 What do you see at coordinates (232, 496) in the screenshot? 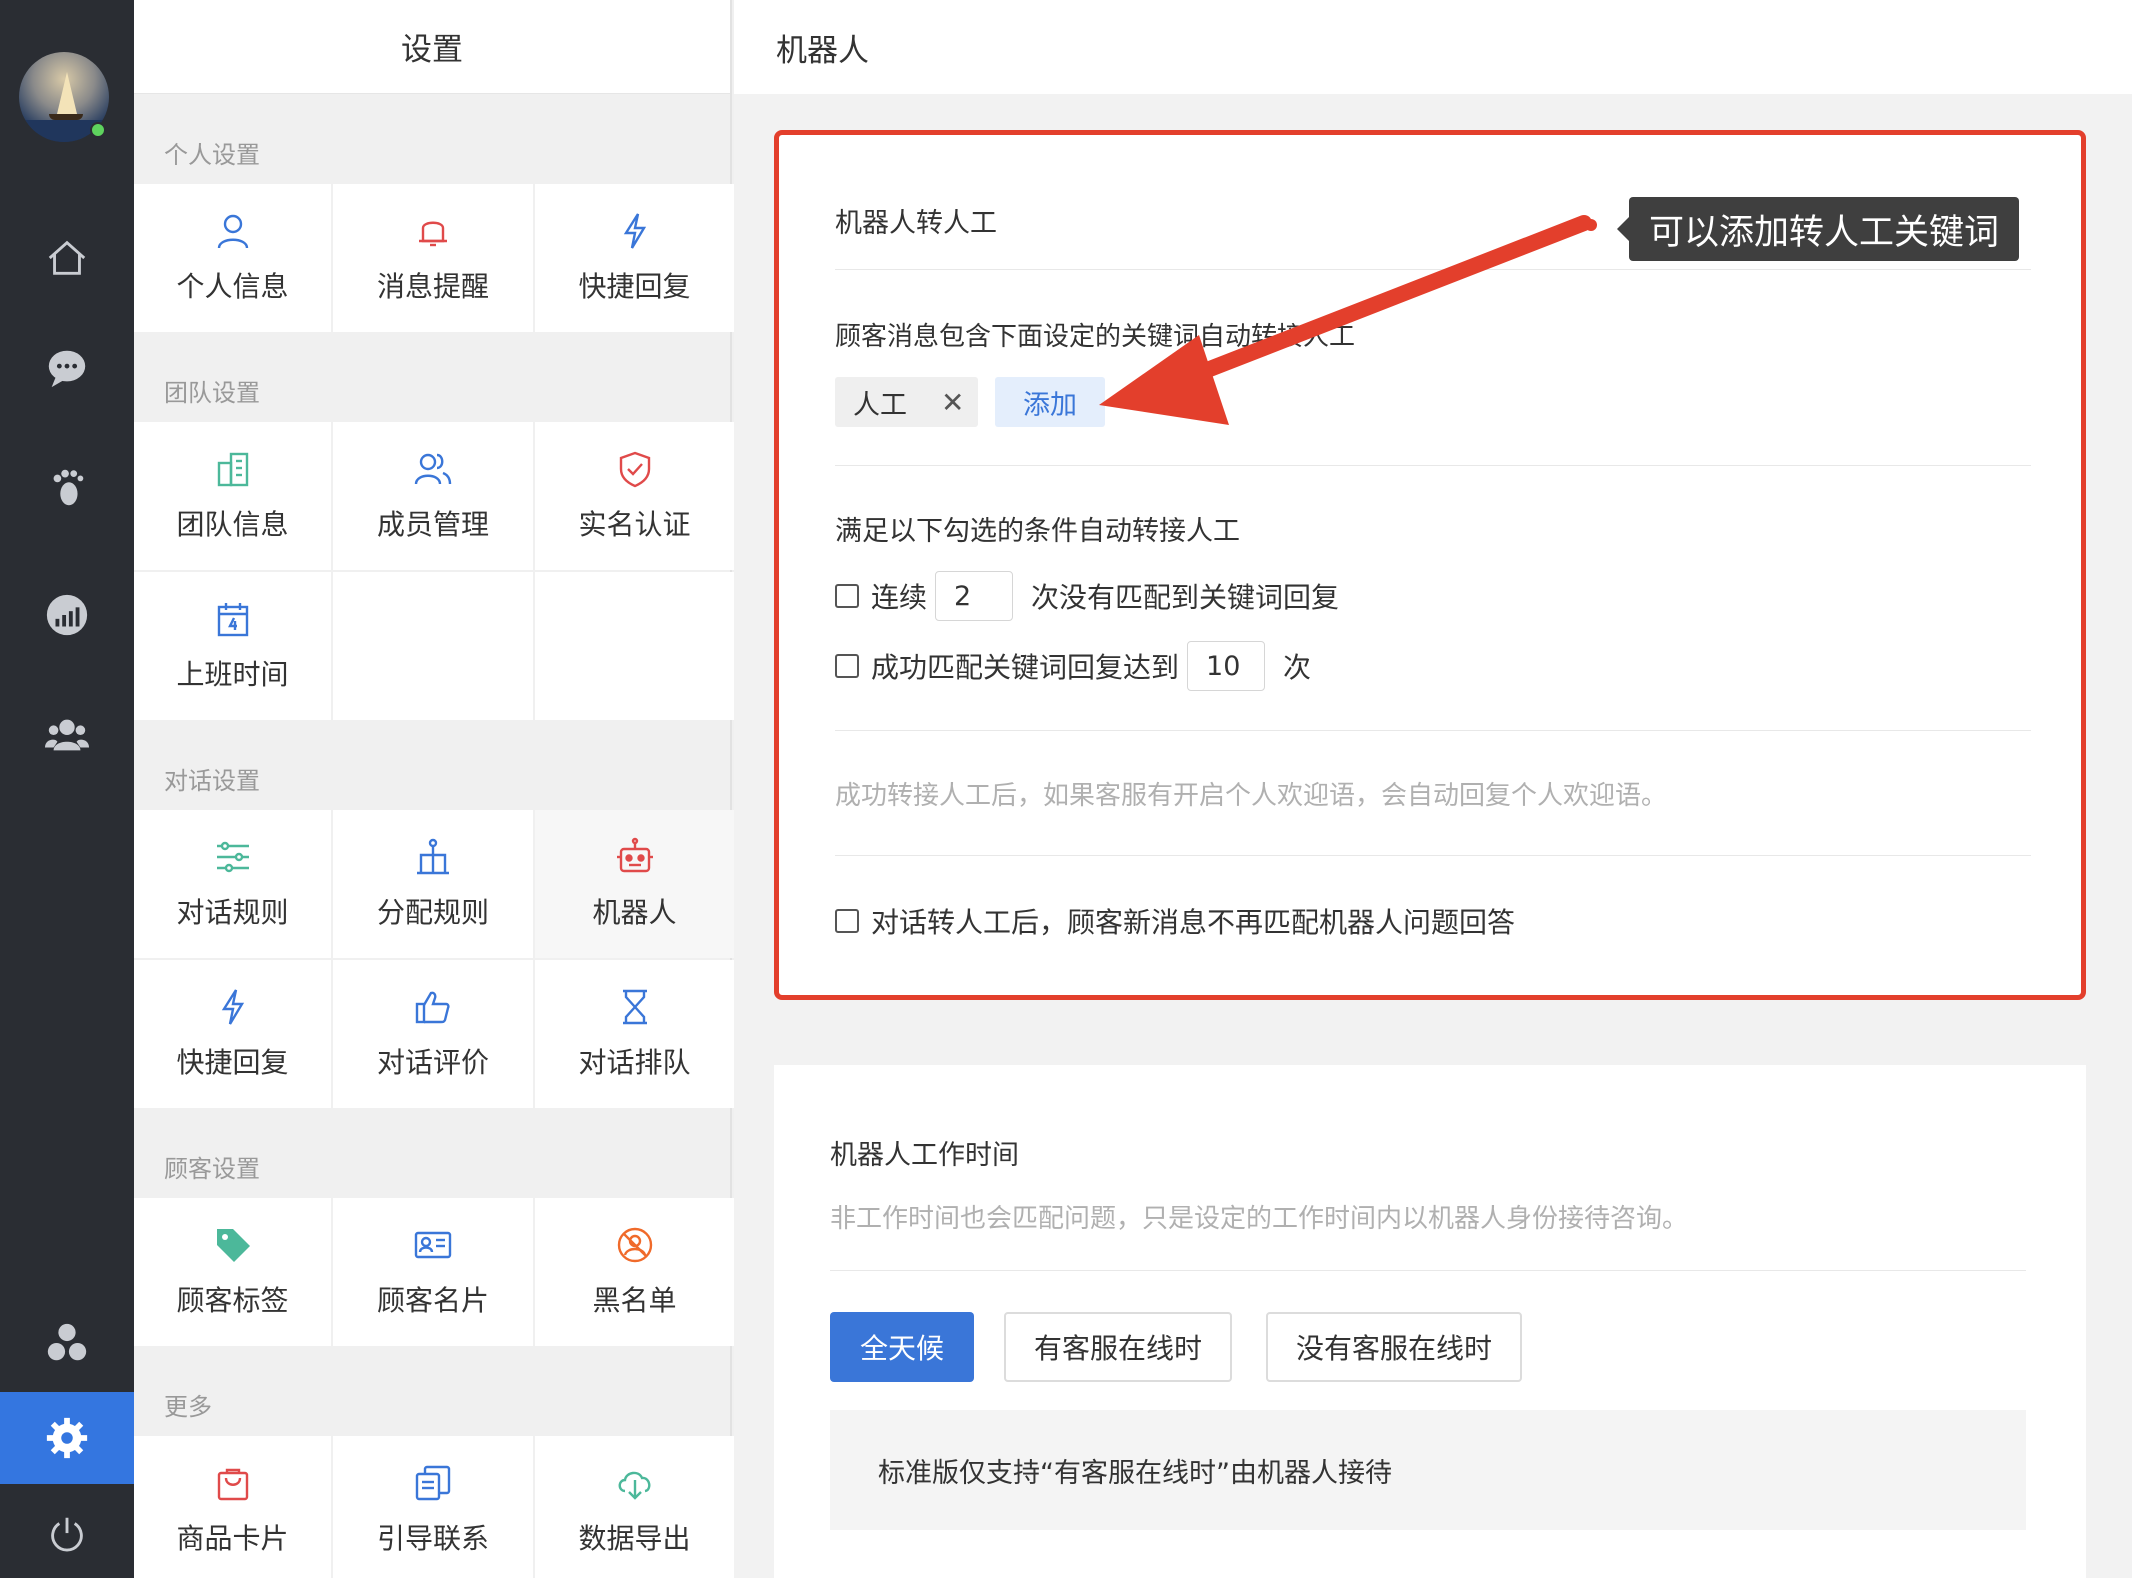
I see `setting-item-team-info: 团队信息` at bounding box center [232, 496].